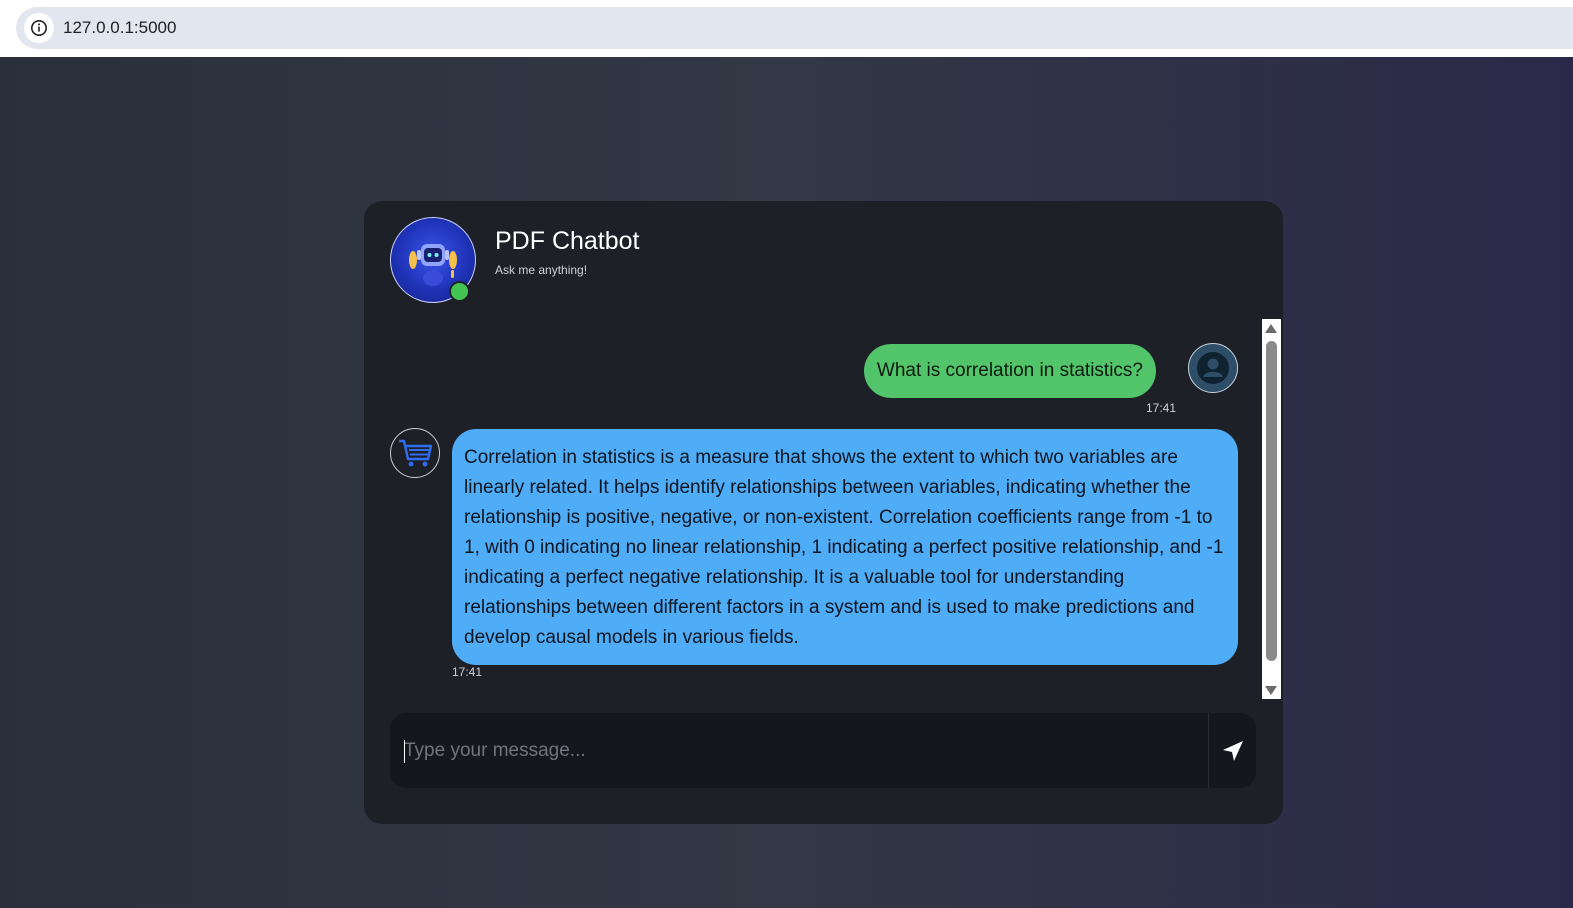 This screenshot has width=1573, height=908. What do you see at coordinates (1271, 501) in the screenshot?
I see `scrollbar-thumb` at bounding box center [1271, 501].